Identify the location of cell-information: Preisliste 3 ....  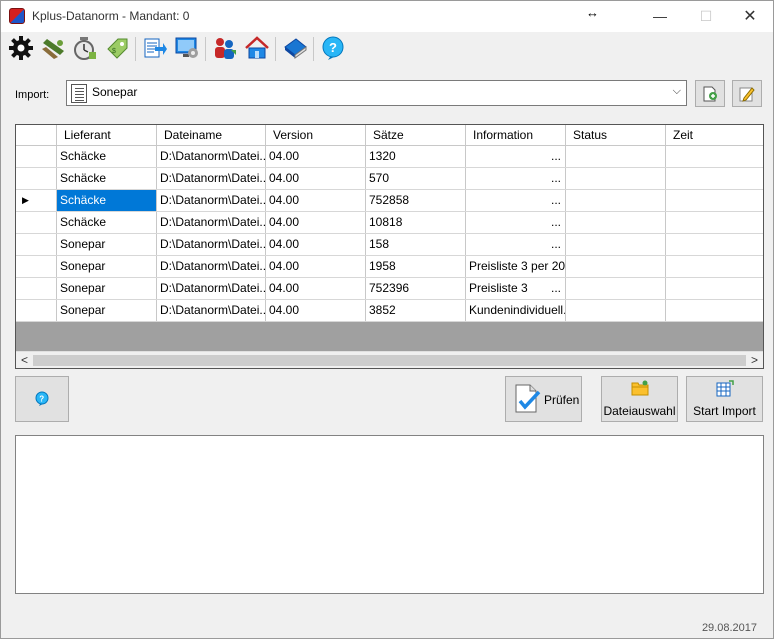
(516, 288).